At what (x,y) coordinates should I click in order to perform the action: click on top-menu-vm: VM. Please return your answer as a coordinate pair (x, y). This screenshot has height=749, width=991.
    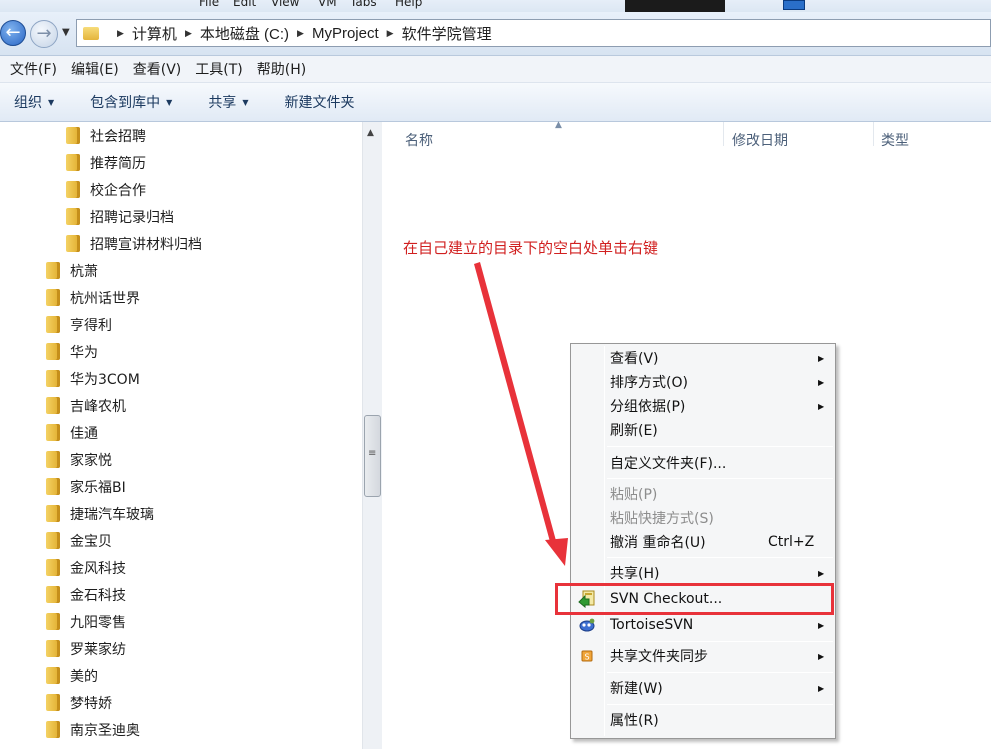
    Looking at the image, I should click on (327, 4).